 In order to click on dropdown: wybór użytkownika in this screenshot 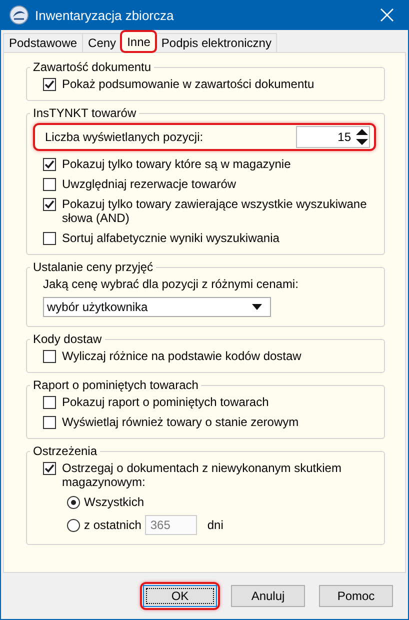, I will do `click(157, 307)`.